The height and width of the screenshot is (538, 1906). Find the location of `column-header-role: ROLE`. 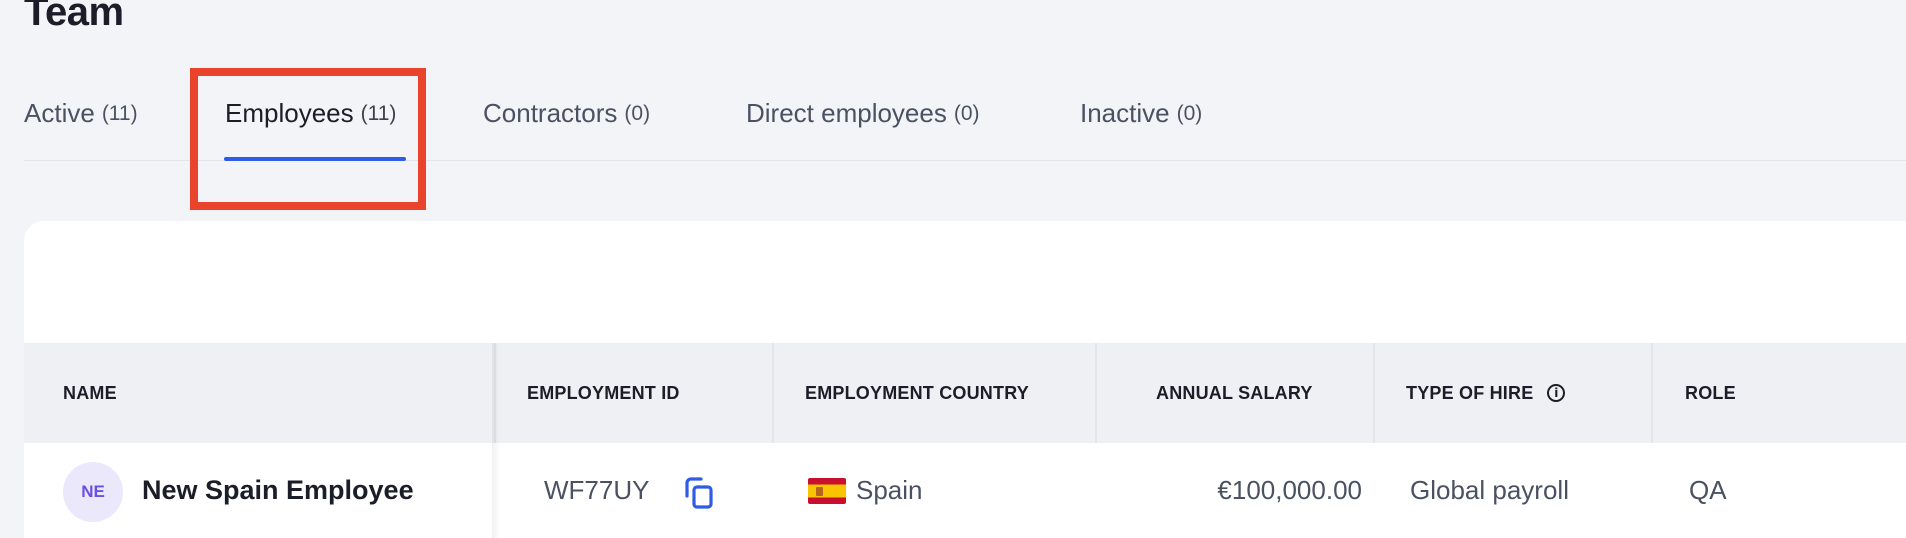

column-header-role: ROLE is located at coordinates (1710, 393).